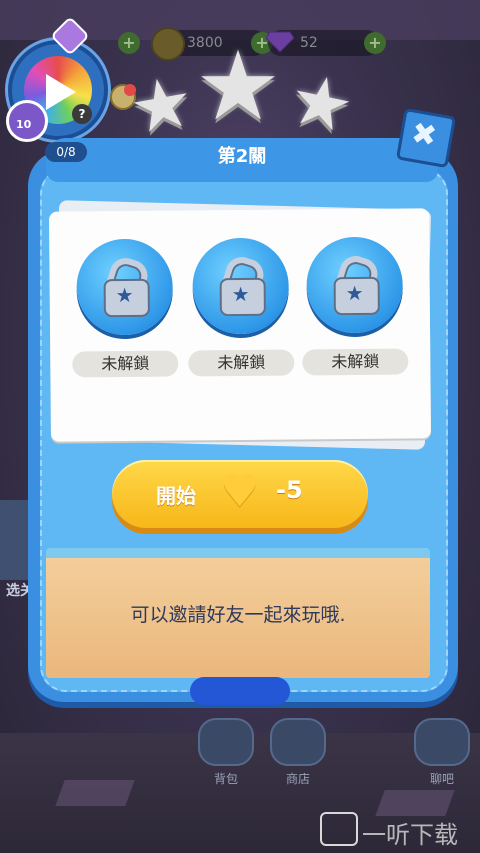 This screenshot has height=853, width=480. I want to click on hint-panel: 可以邀請好友一起來玩哦., so click(238, 613).